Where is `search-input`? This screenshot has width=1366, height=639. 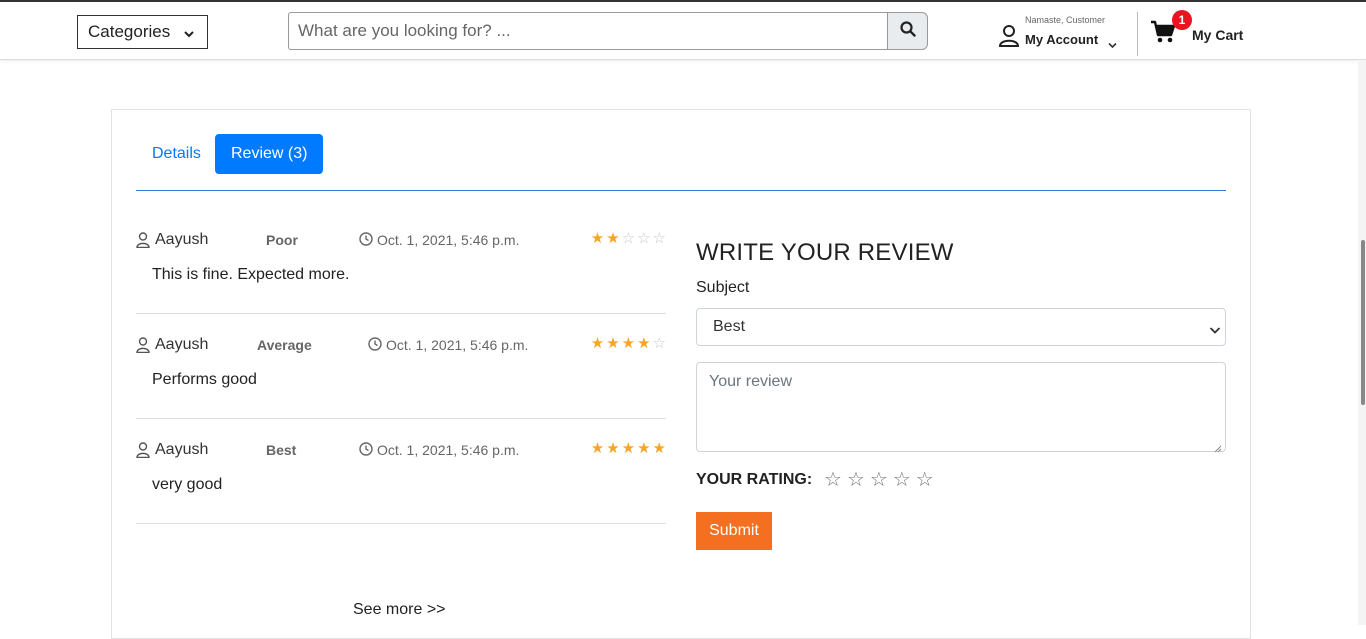 search-input is located at coordinates (587, 31).